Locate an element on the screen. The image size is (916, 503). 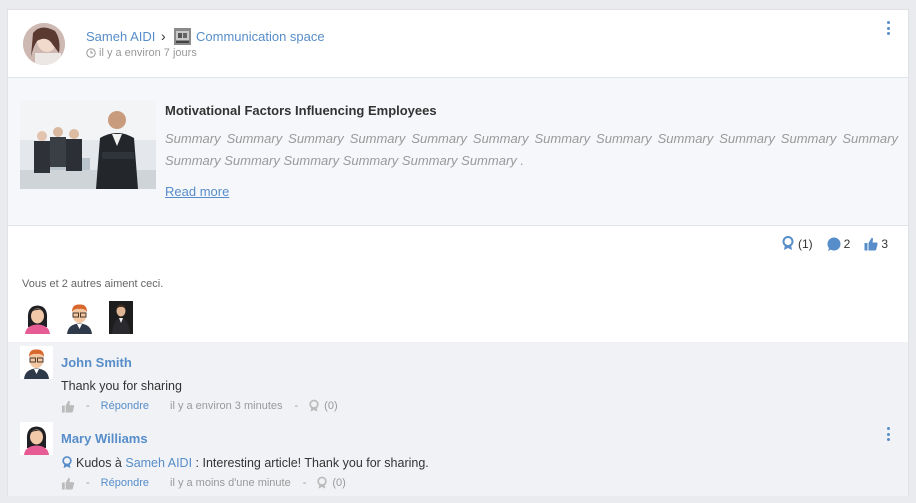
kudos-target-link: Sameh AIDI is located at coordinates (158, 463).